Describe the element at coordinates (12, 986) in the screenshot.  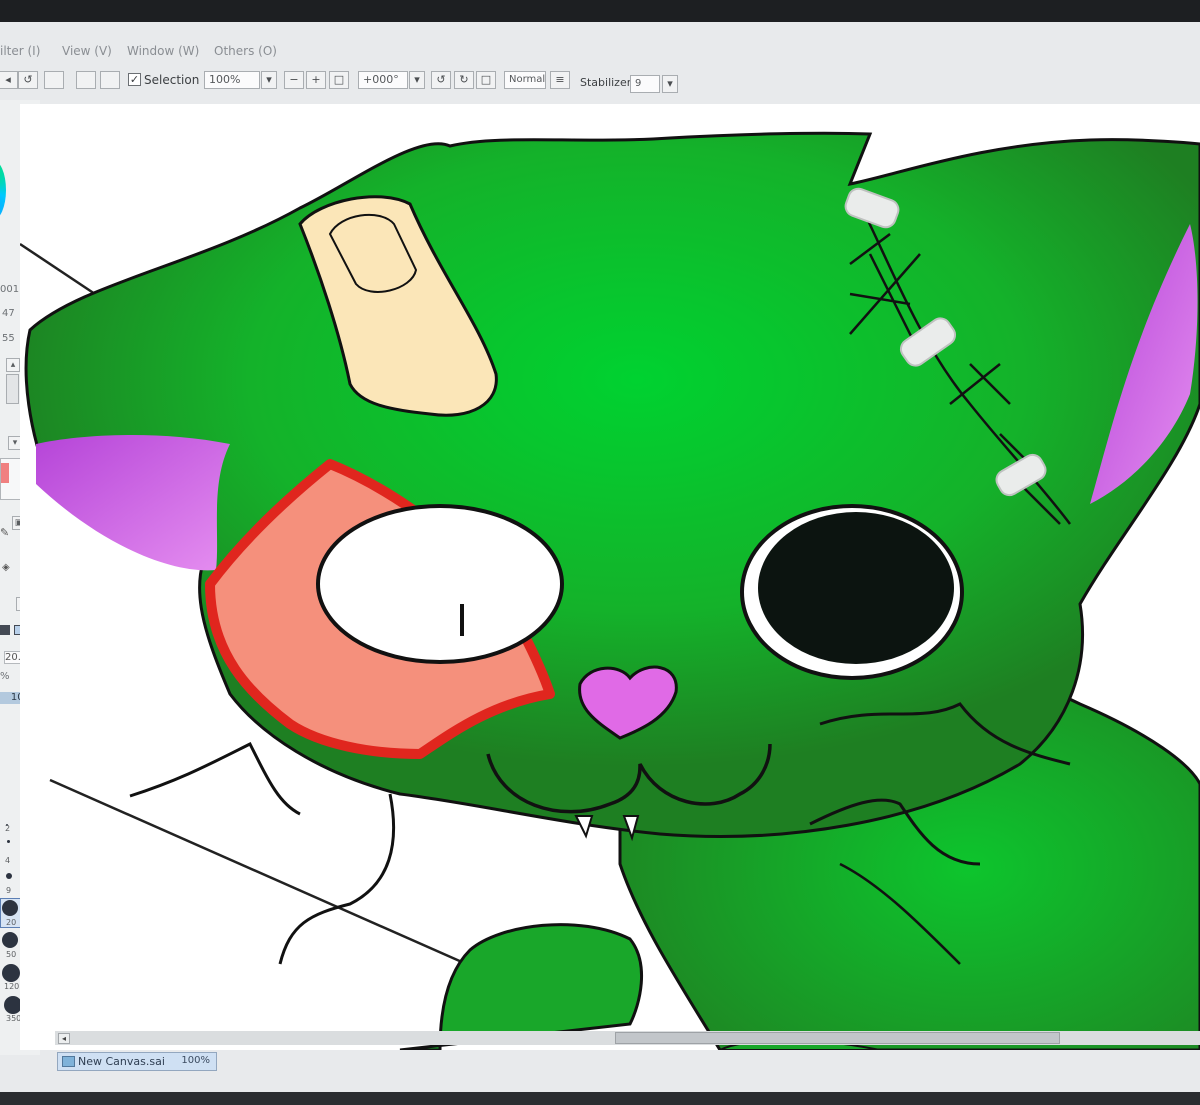
I see `brush-size-120-label: 120` at that location.